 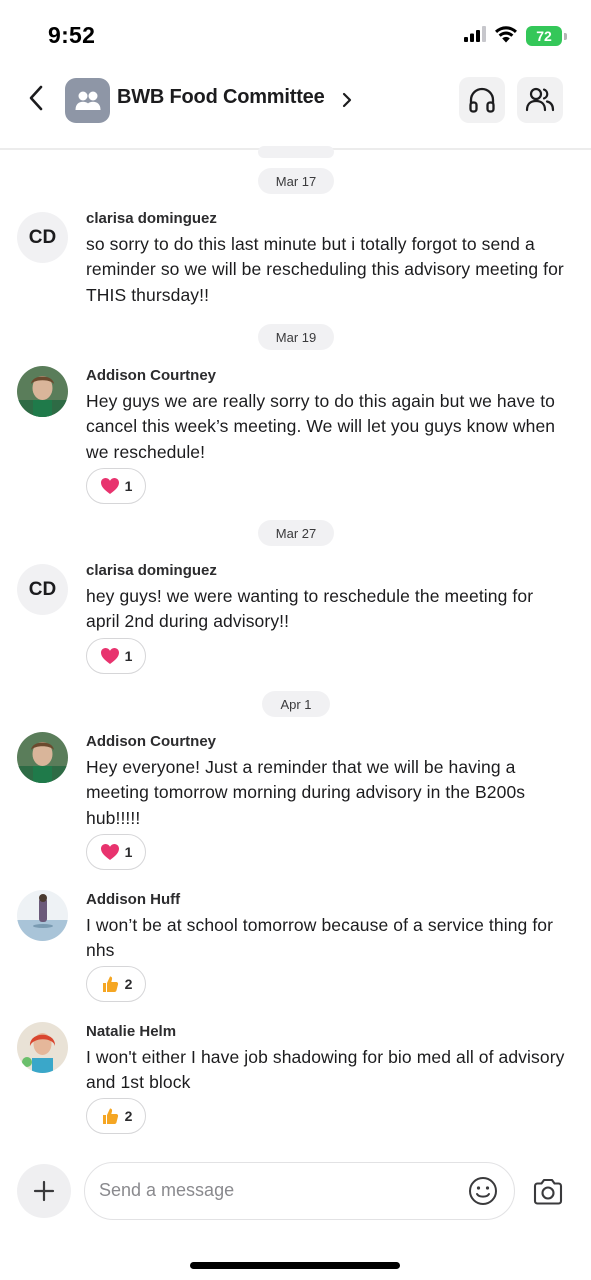 I want to click on camera-button, so click(x=548, y=1192).